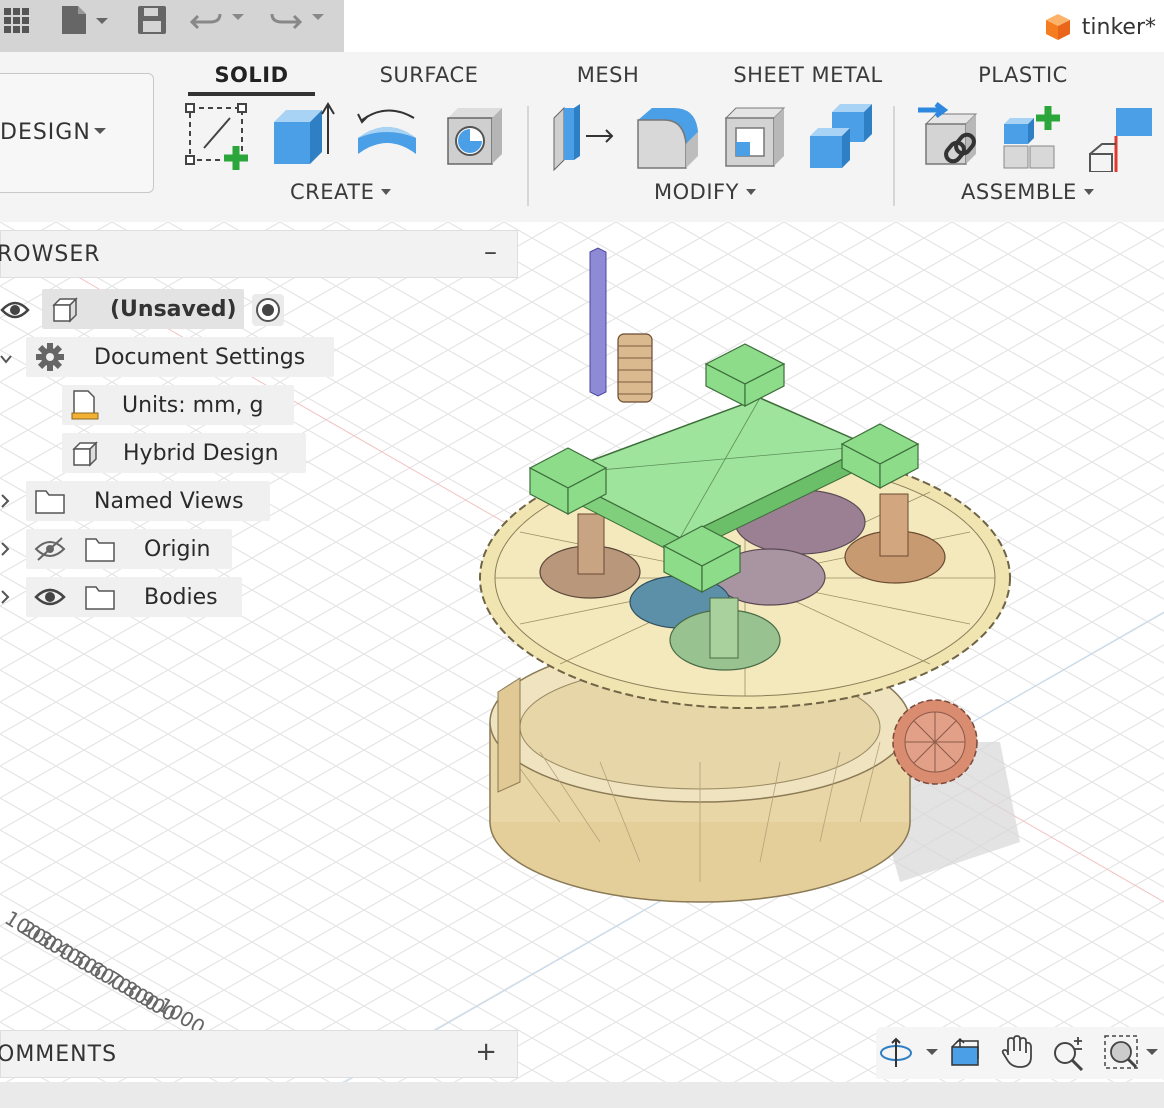 This screenshot has height=1108, width=1164. I want to click on tab-surface: SURFACE, so click(429, 75).